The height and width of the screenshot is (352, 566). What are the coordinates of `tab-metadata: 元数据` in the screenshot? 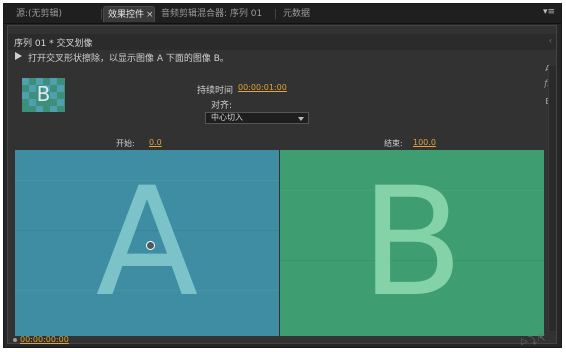 It's located at (296, 14).